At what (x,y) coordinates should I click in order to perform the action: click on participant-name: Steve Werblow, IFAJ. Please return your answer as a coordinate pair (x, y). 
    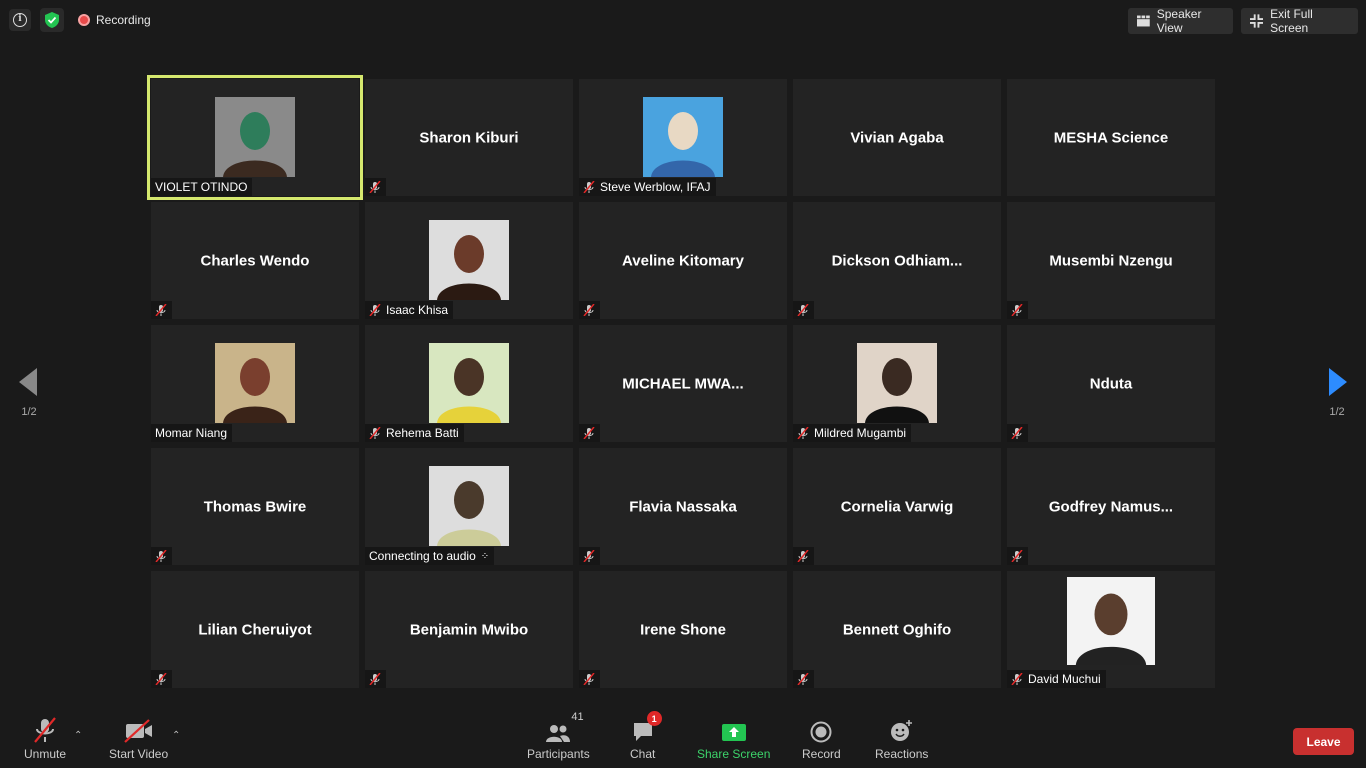
    Looking at the image, I should click on (655, 187).